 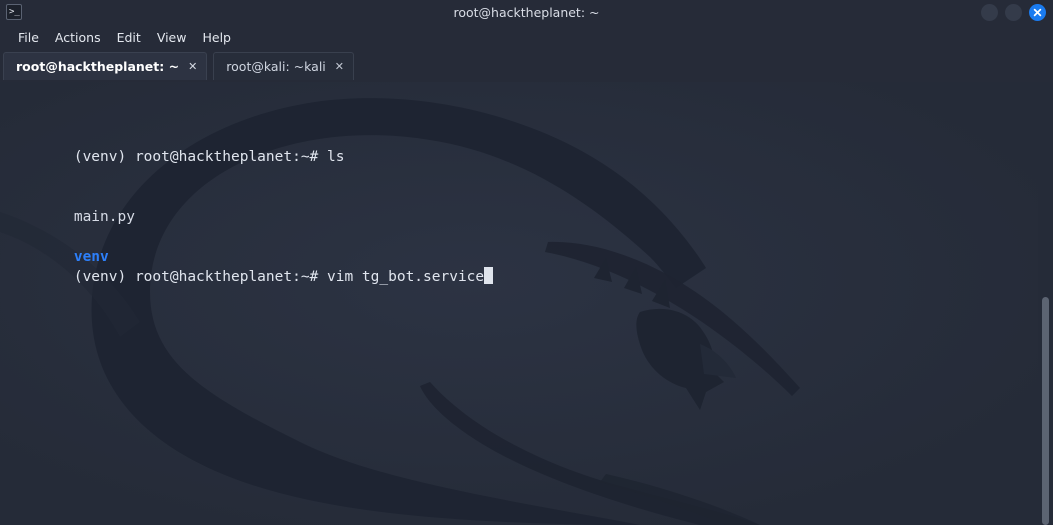 I want to click on ls-dir-venv: venv, so click(x=91, y=257).